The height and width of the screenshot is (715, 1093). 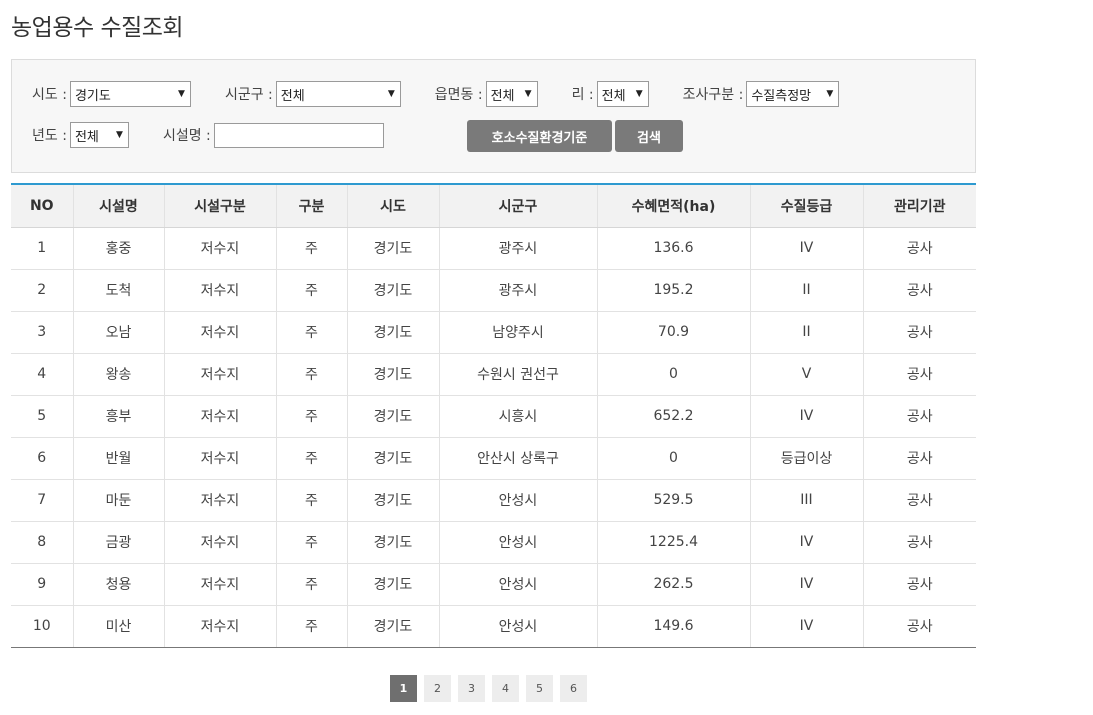 What do you see at coordinates (517, 205) in the screenshot?
I see `col-header-sigungu: 시군구` at bounding box center [517, 205].